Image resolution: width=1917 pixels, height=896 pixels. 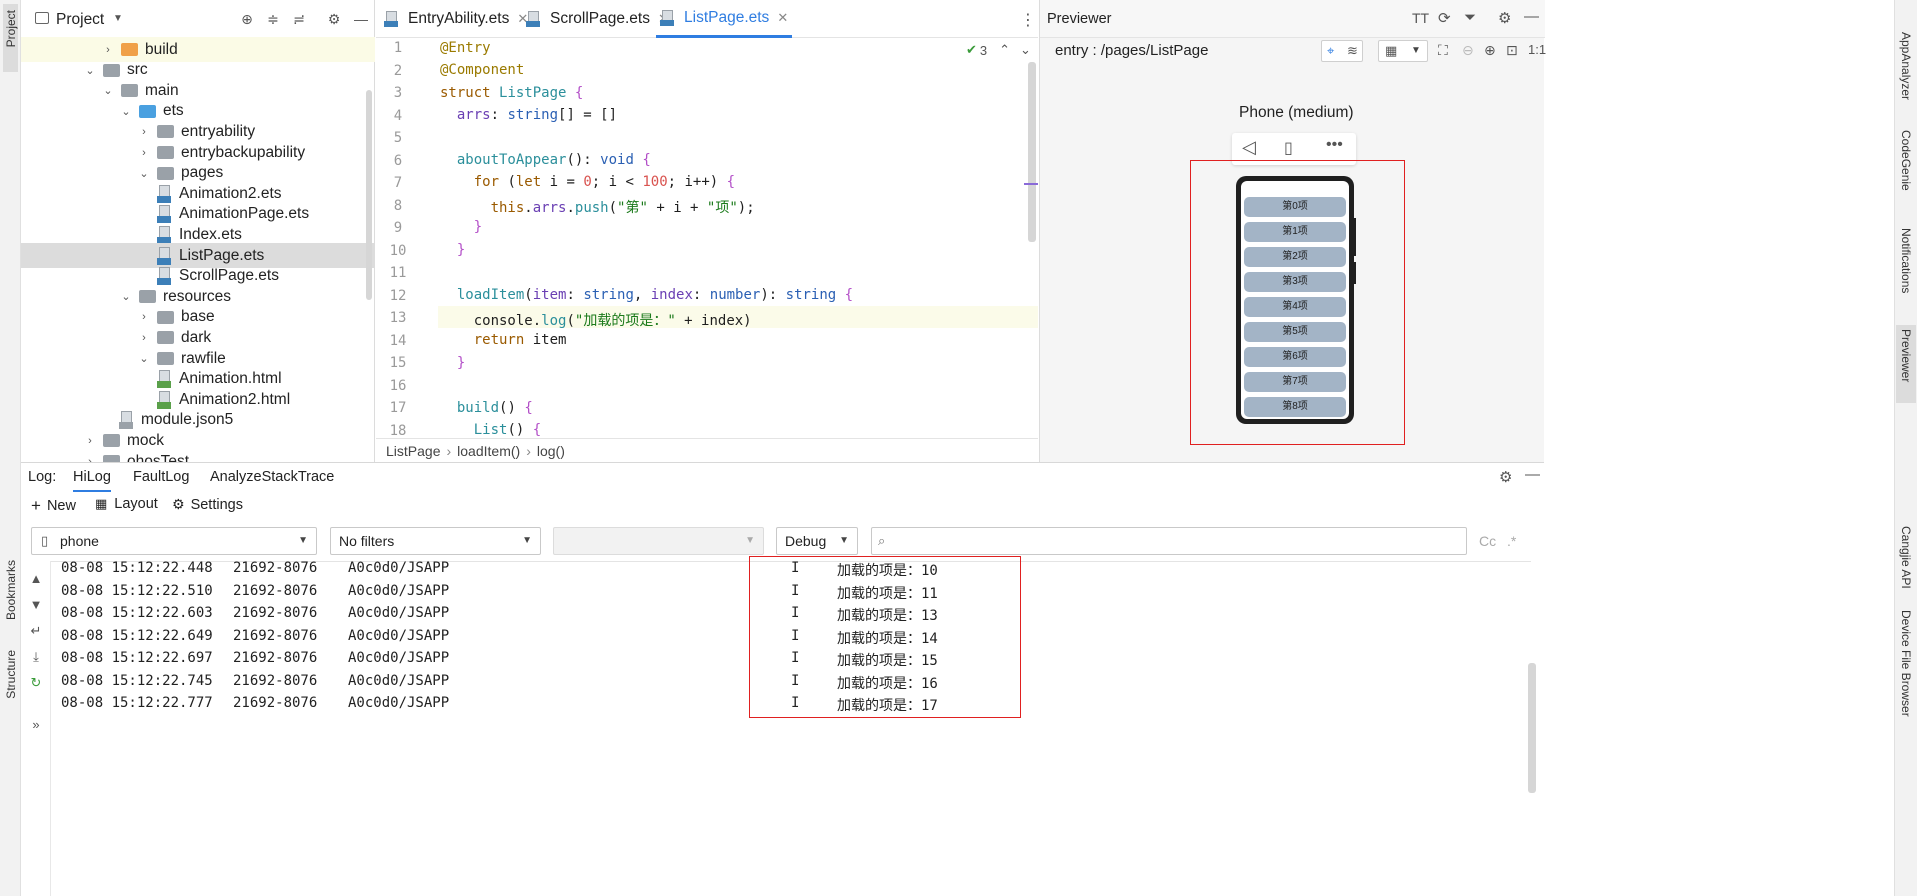 I want to click on breadcrumb-item: ListPage, so click(x=413, y=451).